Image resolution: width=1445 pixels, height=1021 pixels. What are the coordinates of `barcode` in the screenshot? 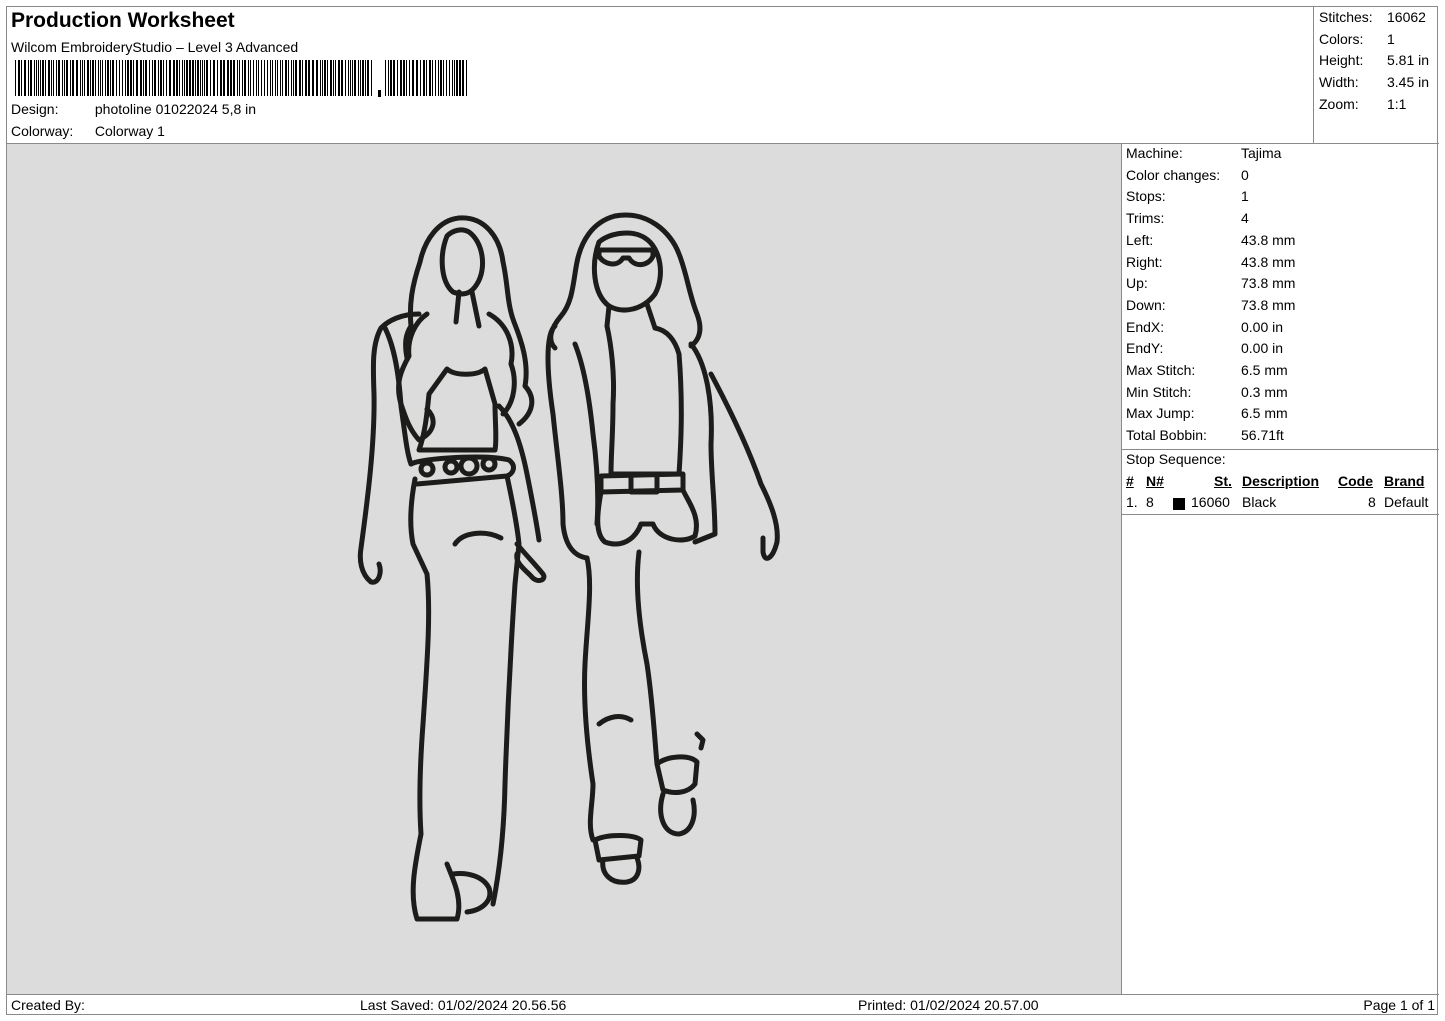 It's located at (241, 78).